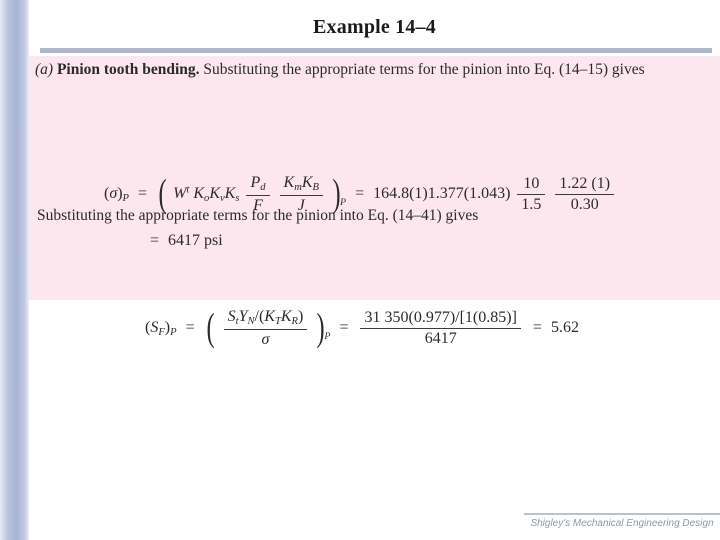 This screenshot has height=540, width=720. Describe the element at coordinates (210, 328) in the screenshot. I see `eq2-open-paren: (` at that location.